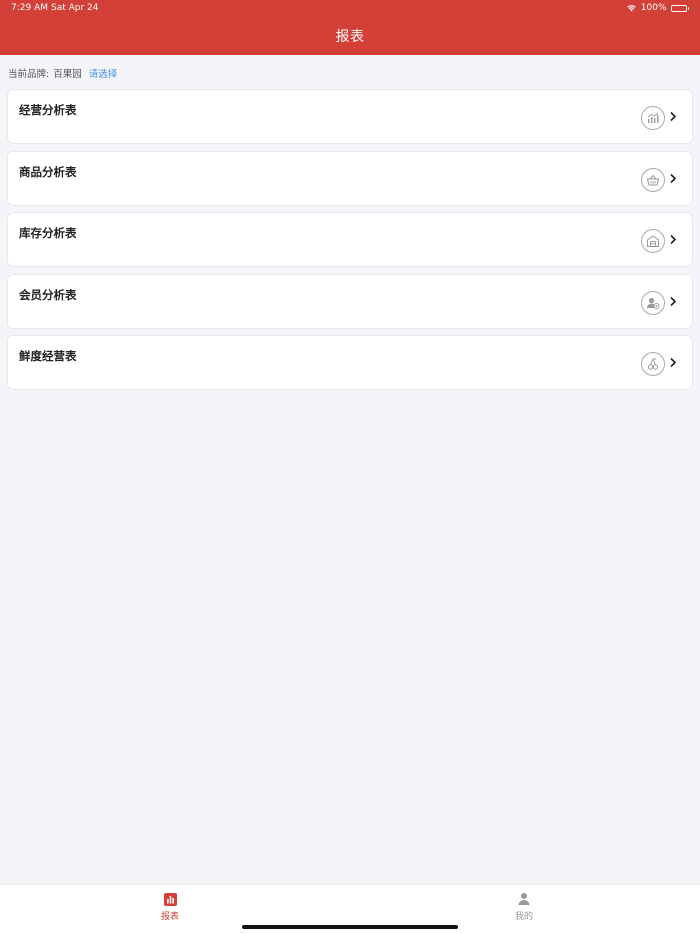  I want to click on cherry-icon, so click(653, 364).